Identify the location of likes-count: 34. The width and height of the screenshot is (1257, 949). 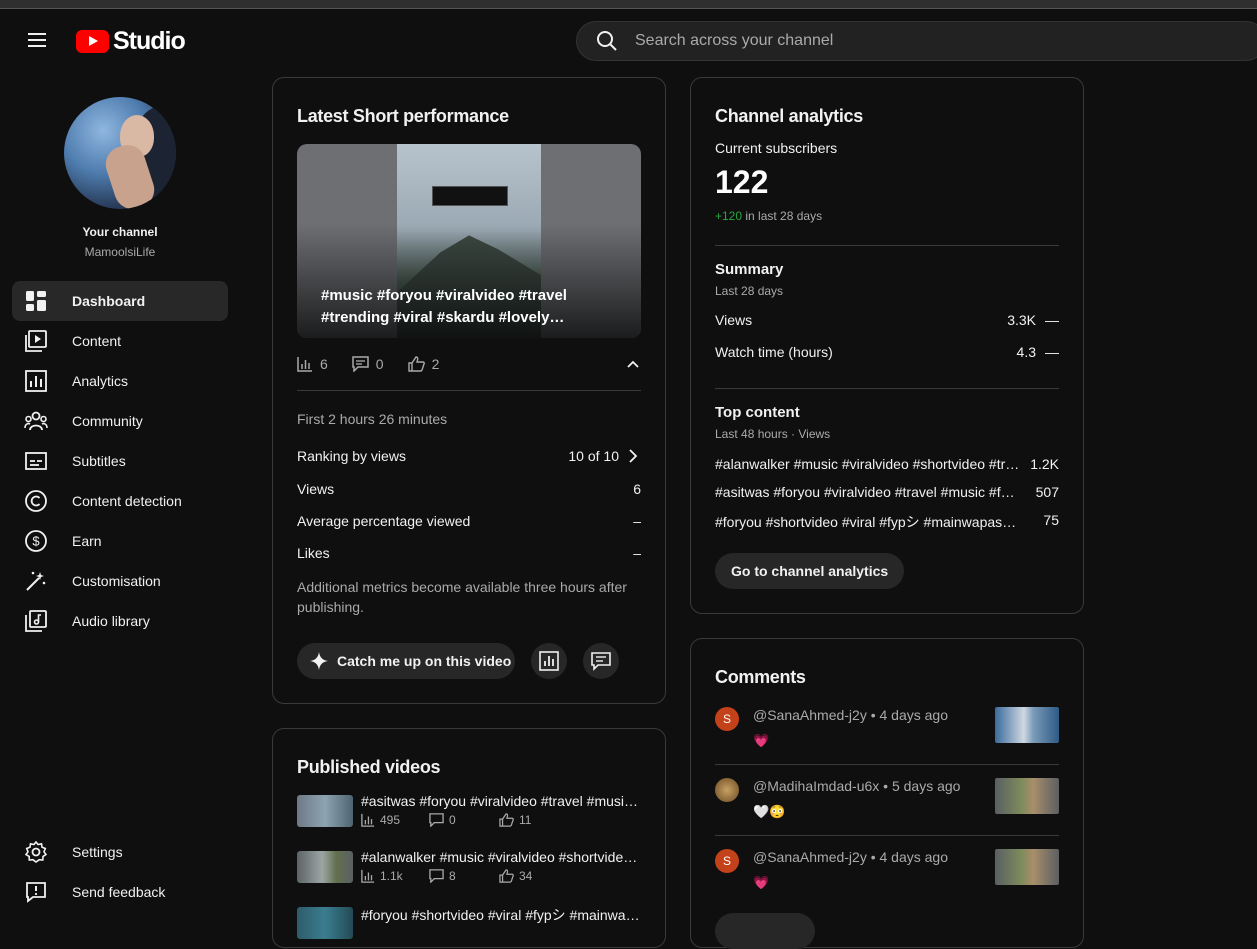
(526, 876).